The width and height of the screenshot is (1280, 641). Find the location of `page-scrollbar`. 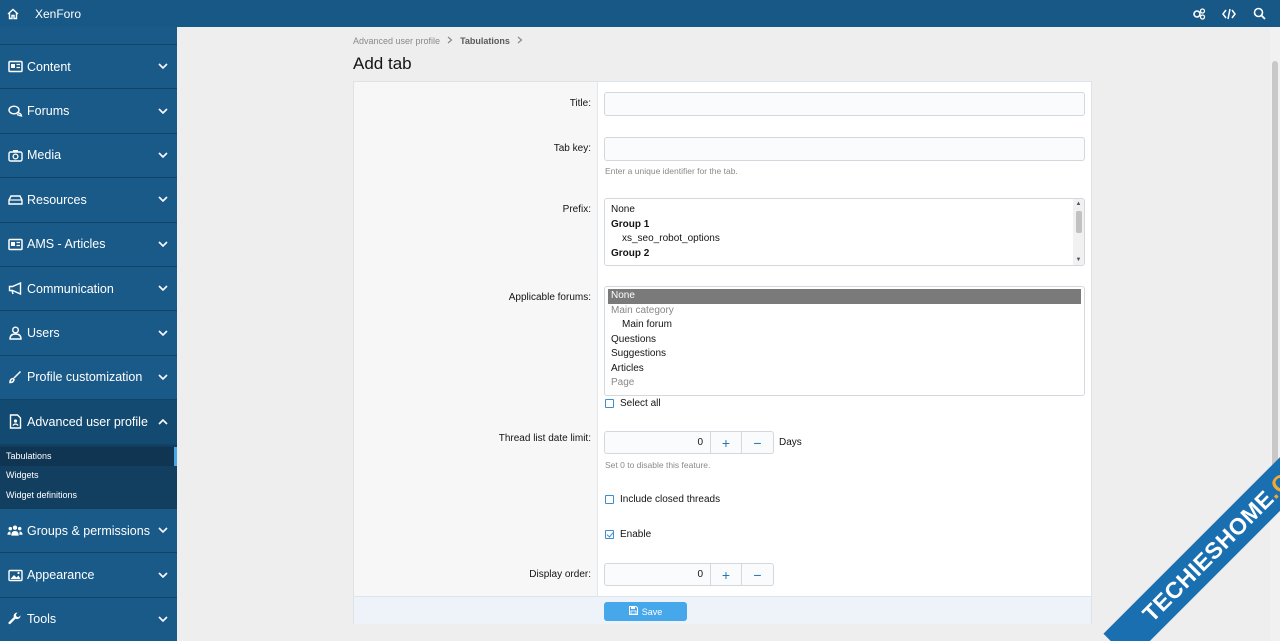

page-scrollbar is located at coordinates (1275, 334).